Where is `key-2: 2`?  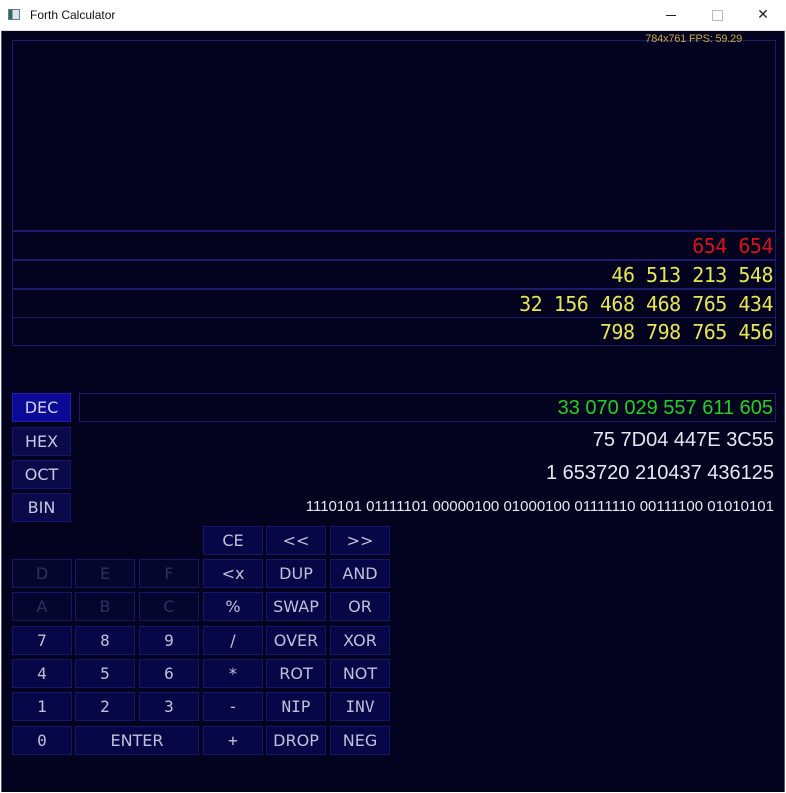
key-2: 2 is located at coordinates (105, 706).